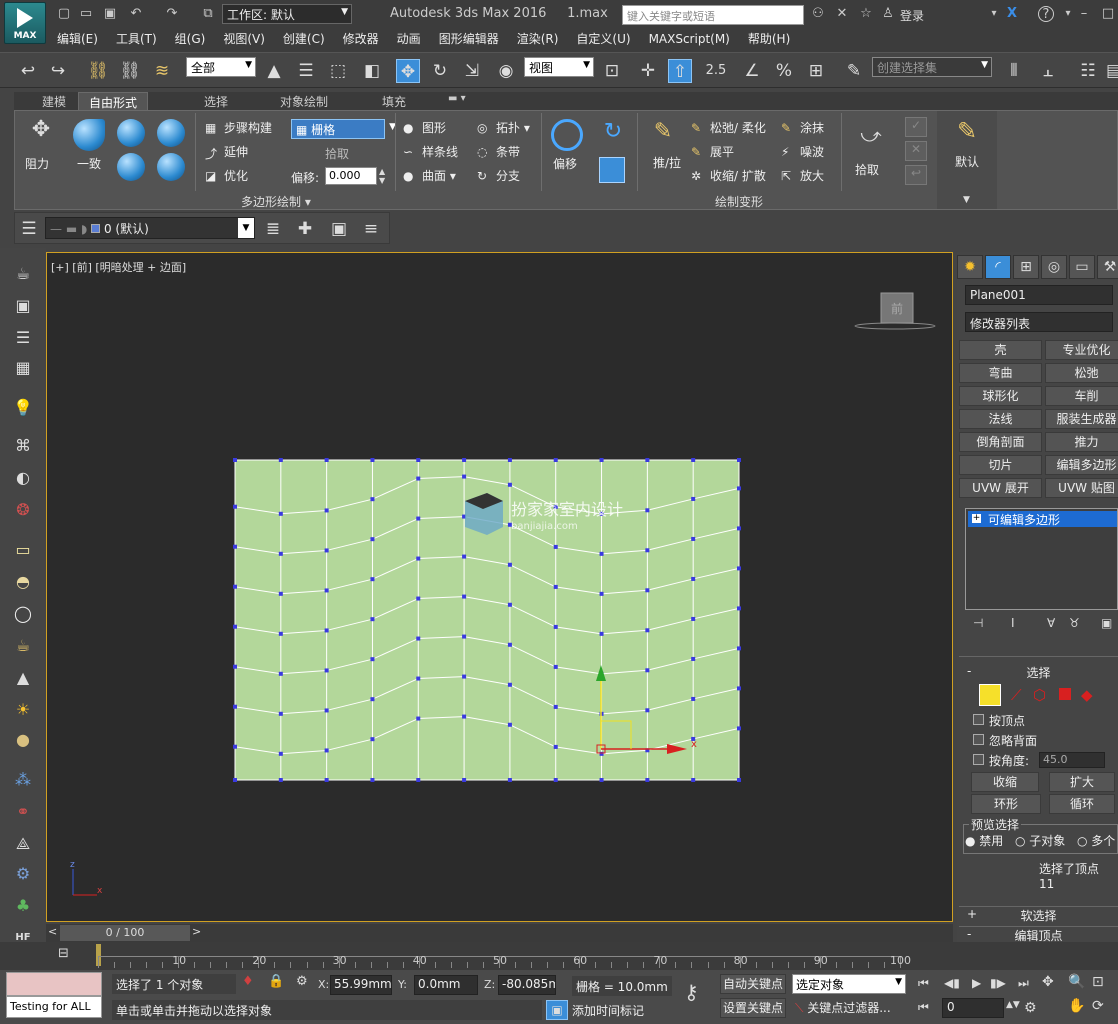 The image size is (1118, 1024). I want to click on element-mode-icon: ◆, so click(1087, 695).